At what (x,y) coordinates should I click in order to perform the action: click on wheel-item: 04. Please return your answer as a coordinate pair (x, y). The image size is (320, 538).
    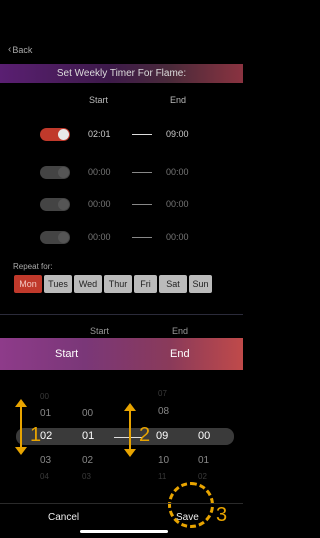
    Looking at the image, I should click on (44, 476).